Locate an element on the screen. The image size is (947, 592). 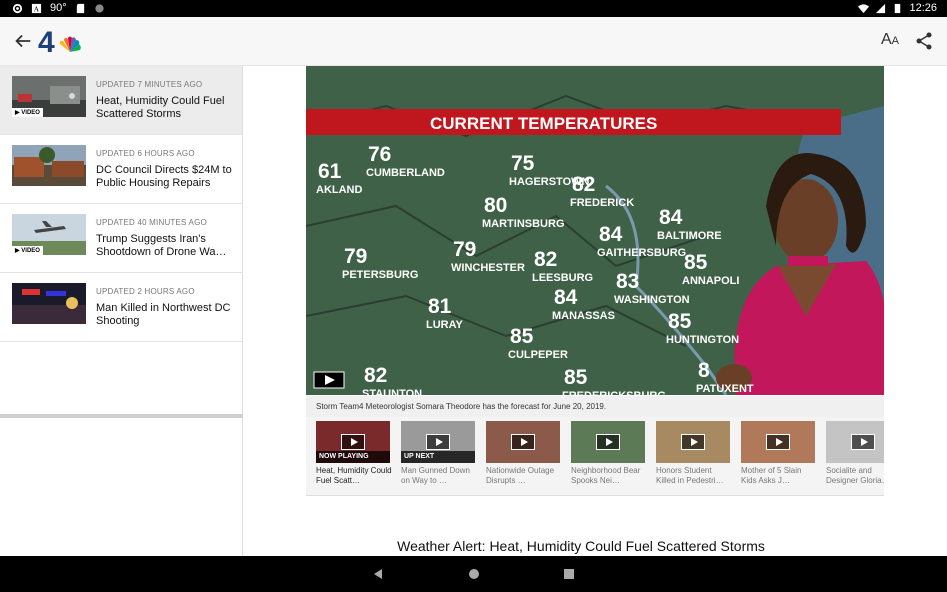
map-city-label: CUMBERLAND is located at coordinates (405, 173).